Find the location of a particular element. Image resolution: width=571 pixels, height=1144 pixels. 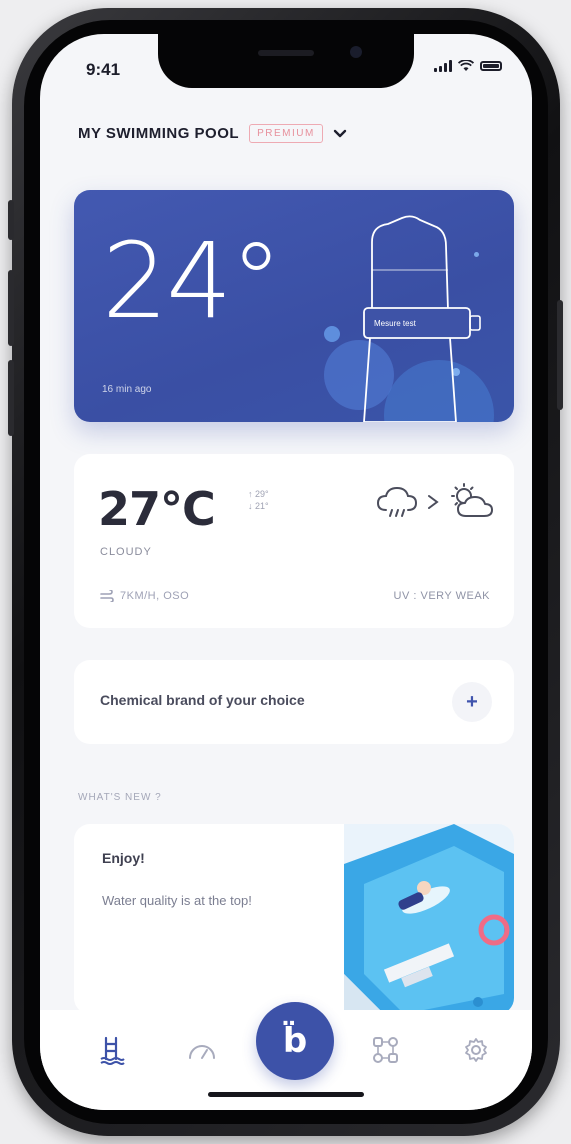

tab-pool is located at coordinates (112, 1050).